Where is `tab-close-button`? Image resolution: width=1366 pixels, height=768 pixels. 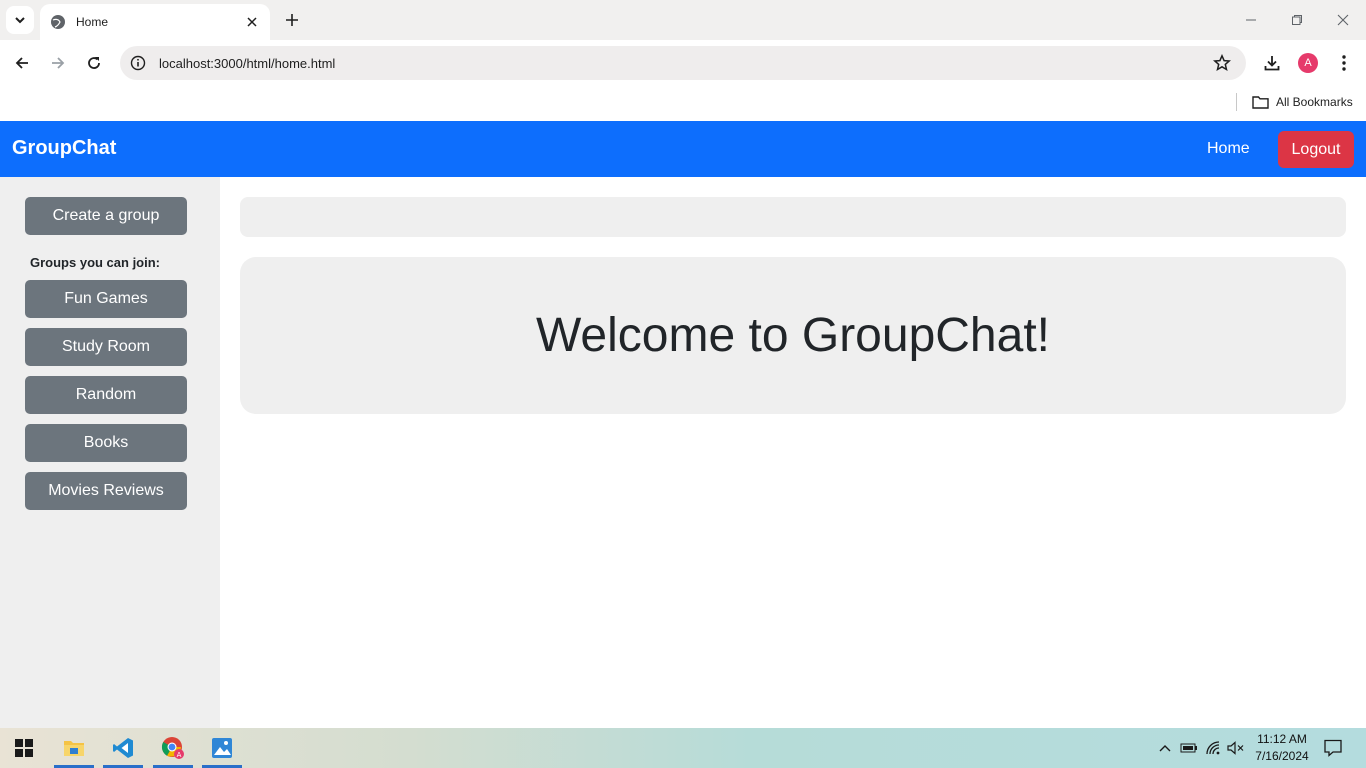 tab-close-button is located at coordinates (252, 22).